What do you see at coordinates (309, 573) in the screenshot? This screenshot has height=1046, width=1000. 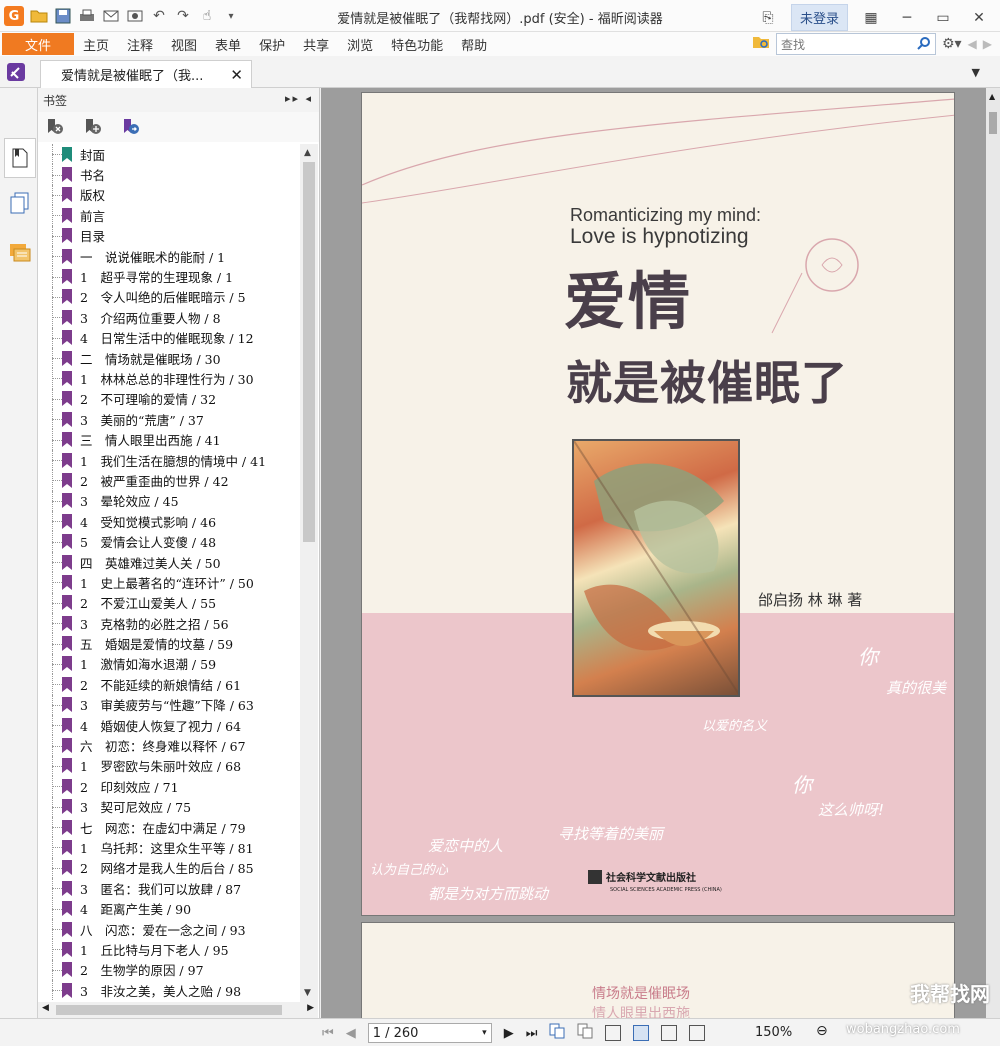 I see `bookmark-vertical-scrollbar: ▲ ▼` at bounding box center [309, 573].